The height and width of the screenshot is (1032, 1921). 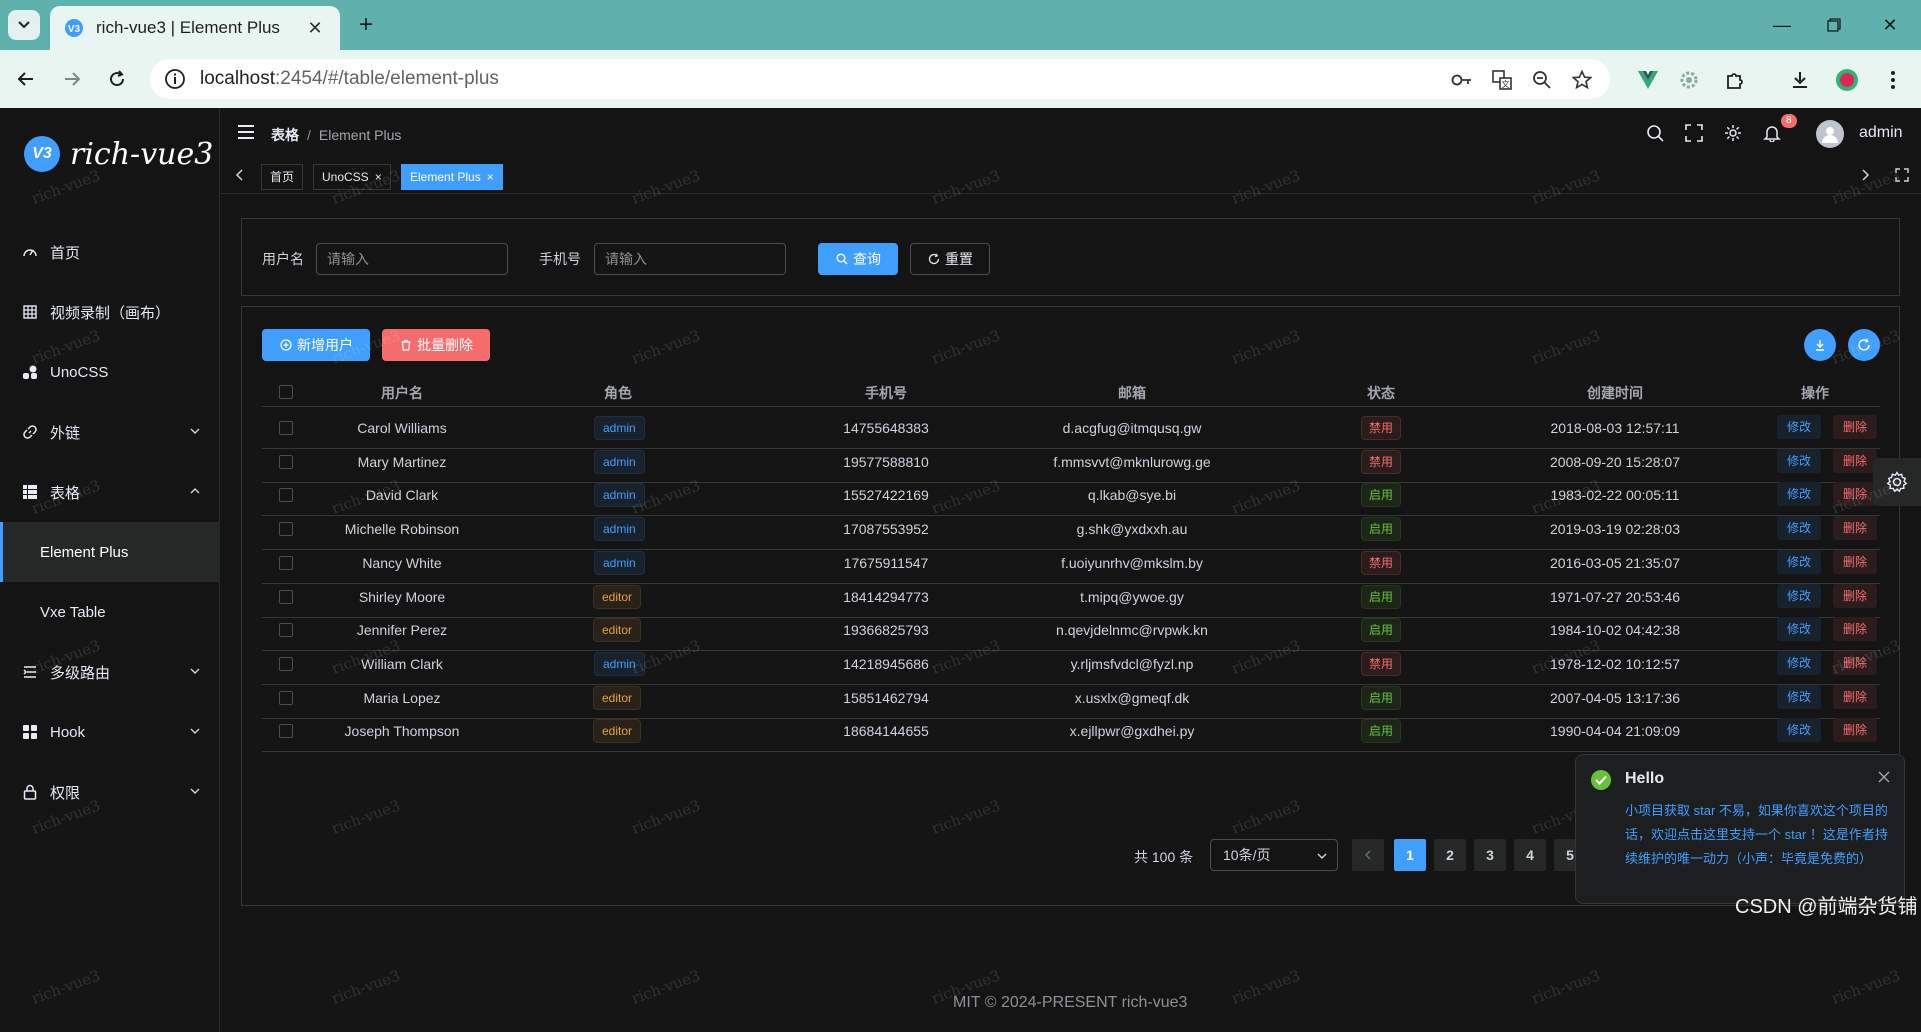 I want to click on query-button: 查询, so click(x=858, y=259).